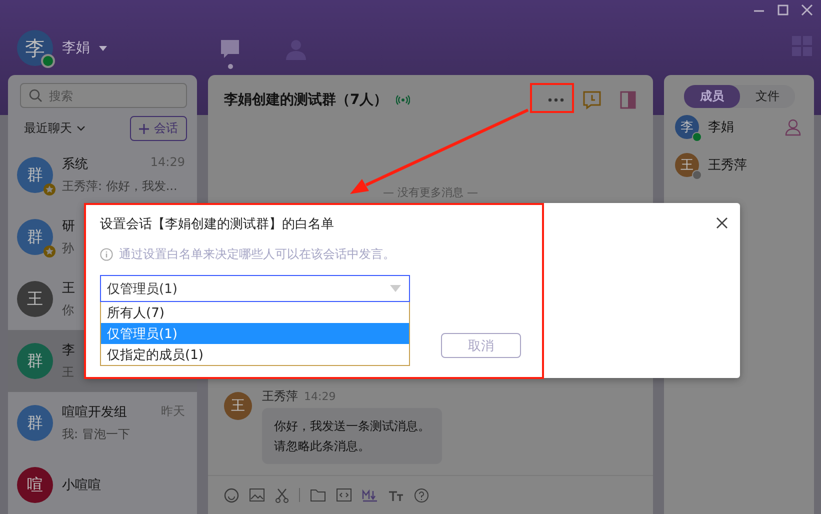  Describe the element at coordinates (687, 165) in the screenshot. I see `member-avatar: 王` at that location.